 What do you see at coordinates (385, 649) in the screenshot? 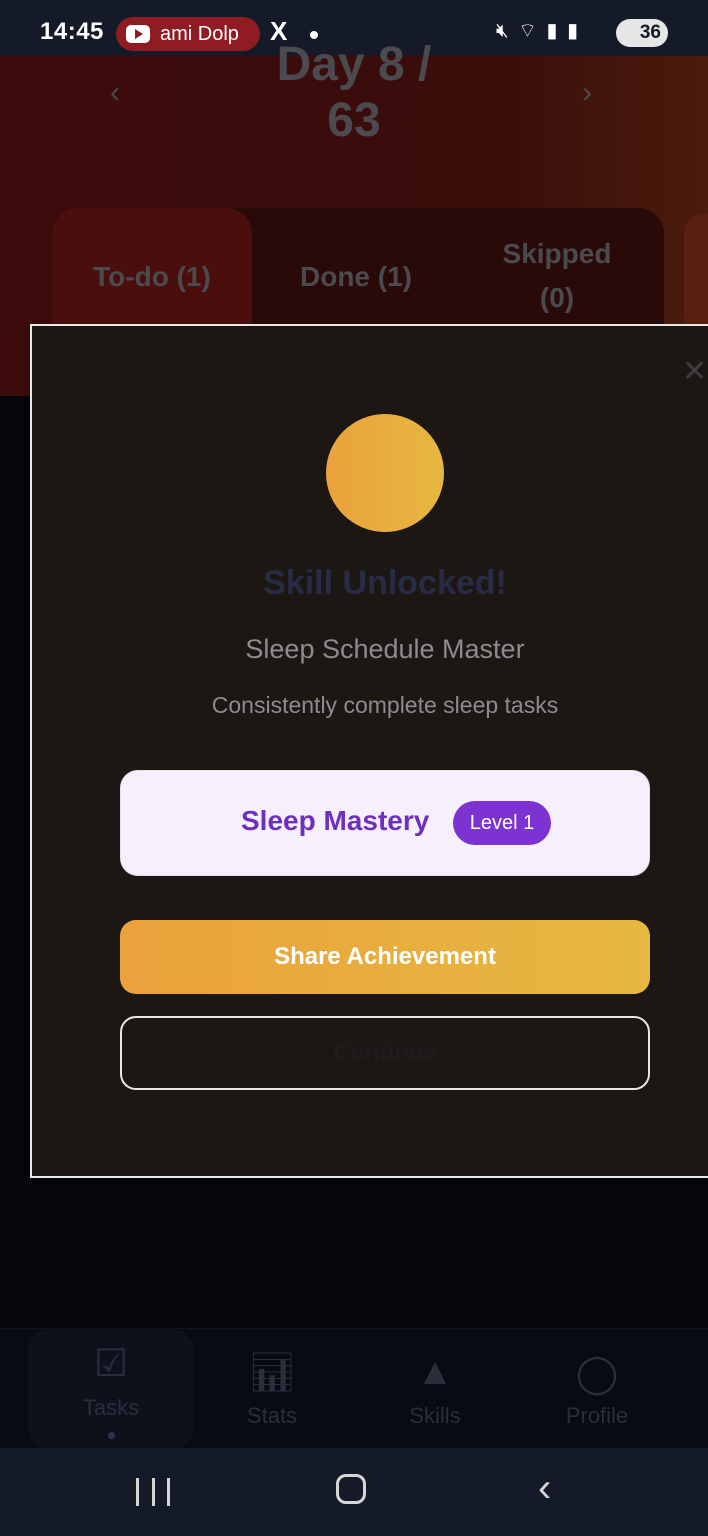
I see `dialog-subtitle: Sleep Schedule Master` at bounding box center [385, 649].